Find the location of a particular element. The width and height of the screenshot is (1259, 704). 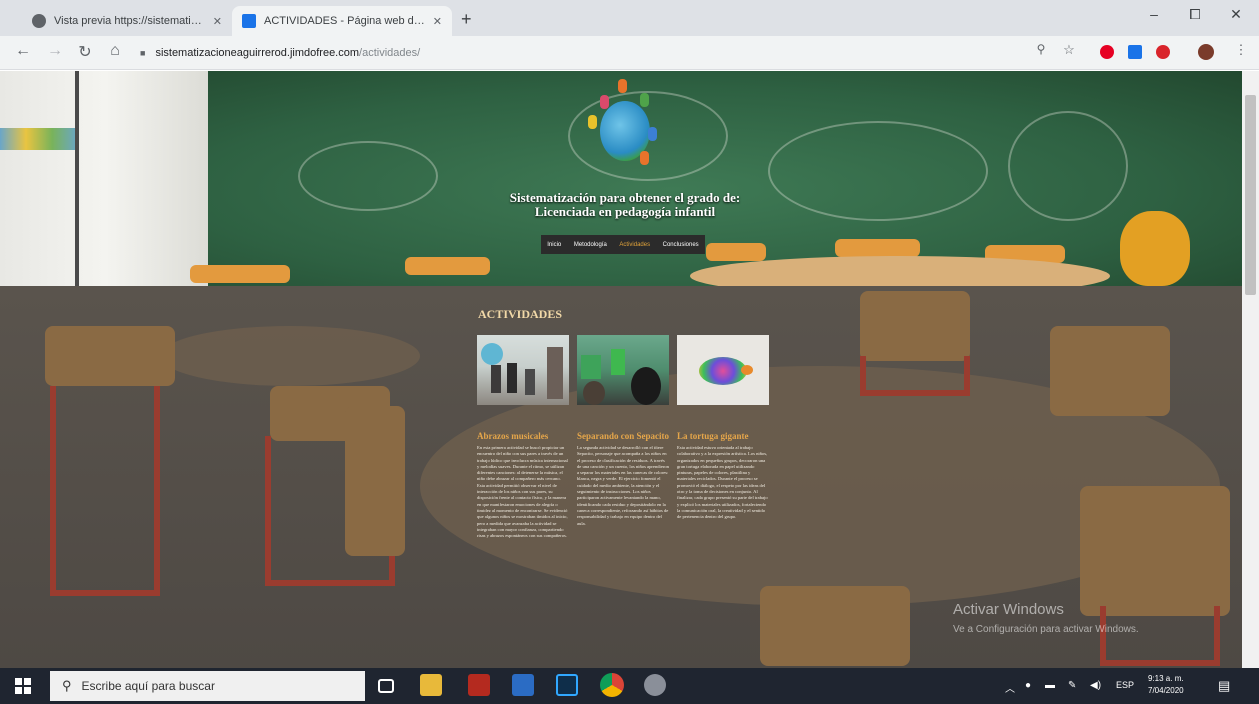

photoshop-icon is located at coordinates (567, 685).